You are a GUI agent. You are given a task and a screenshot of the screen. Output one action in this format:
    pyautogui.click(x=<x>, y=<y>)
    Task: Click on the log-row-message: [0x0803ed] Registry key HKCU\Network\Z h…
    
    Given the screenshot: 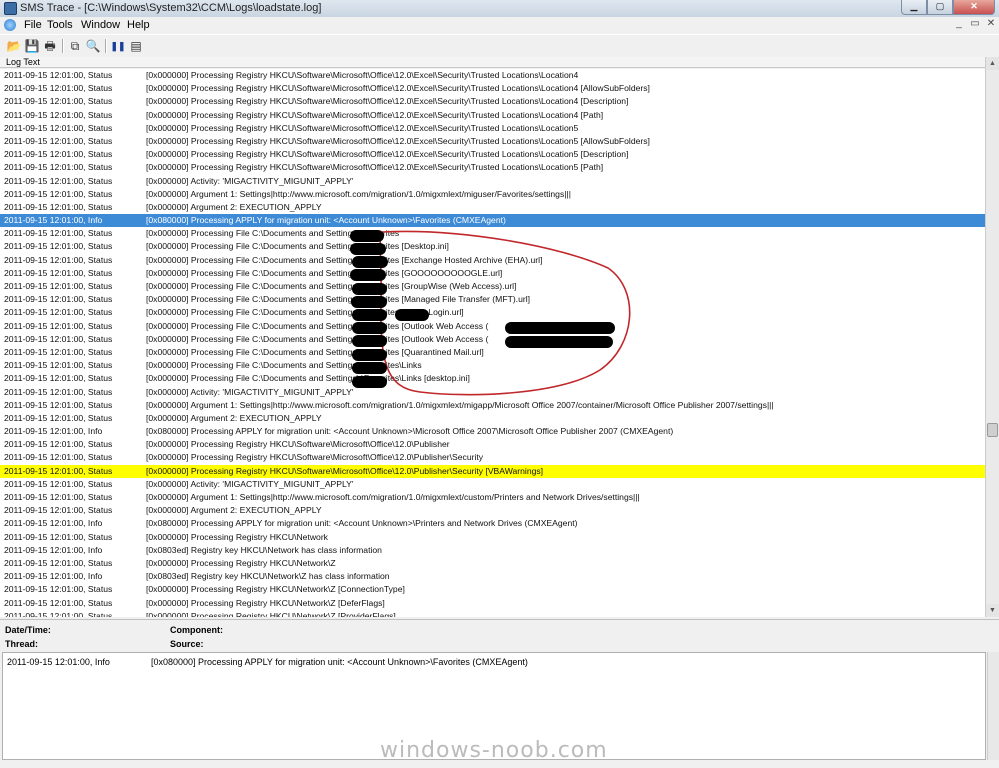 What is the action you would take?
    pyautogui.click(x=268, y=576)
    